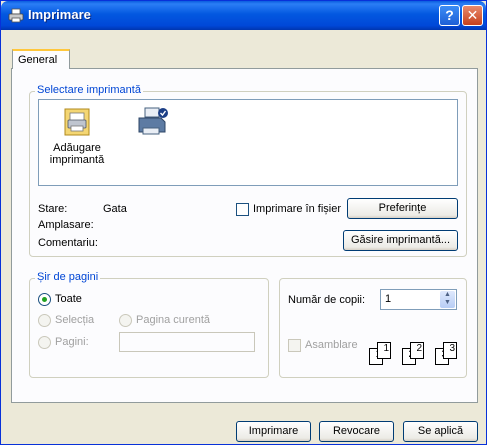 The width and height of the screenshot is (487, 445). I want to click on copies-stepper: 1 ▲ ▼, so click(418, 299).